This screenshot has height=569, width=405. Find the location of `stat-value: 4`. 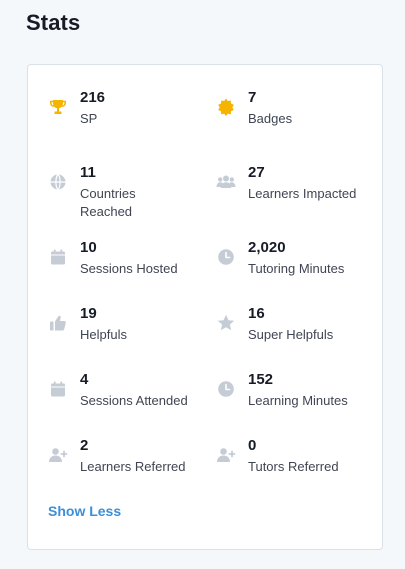

stat-value: 4 is located at coordinates (84, 379).